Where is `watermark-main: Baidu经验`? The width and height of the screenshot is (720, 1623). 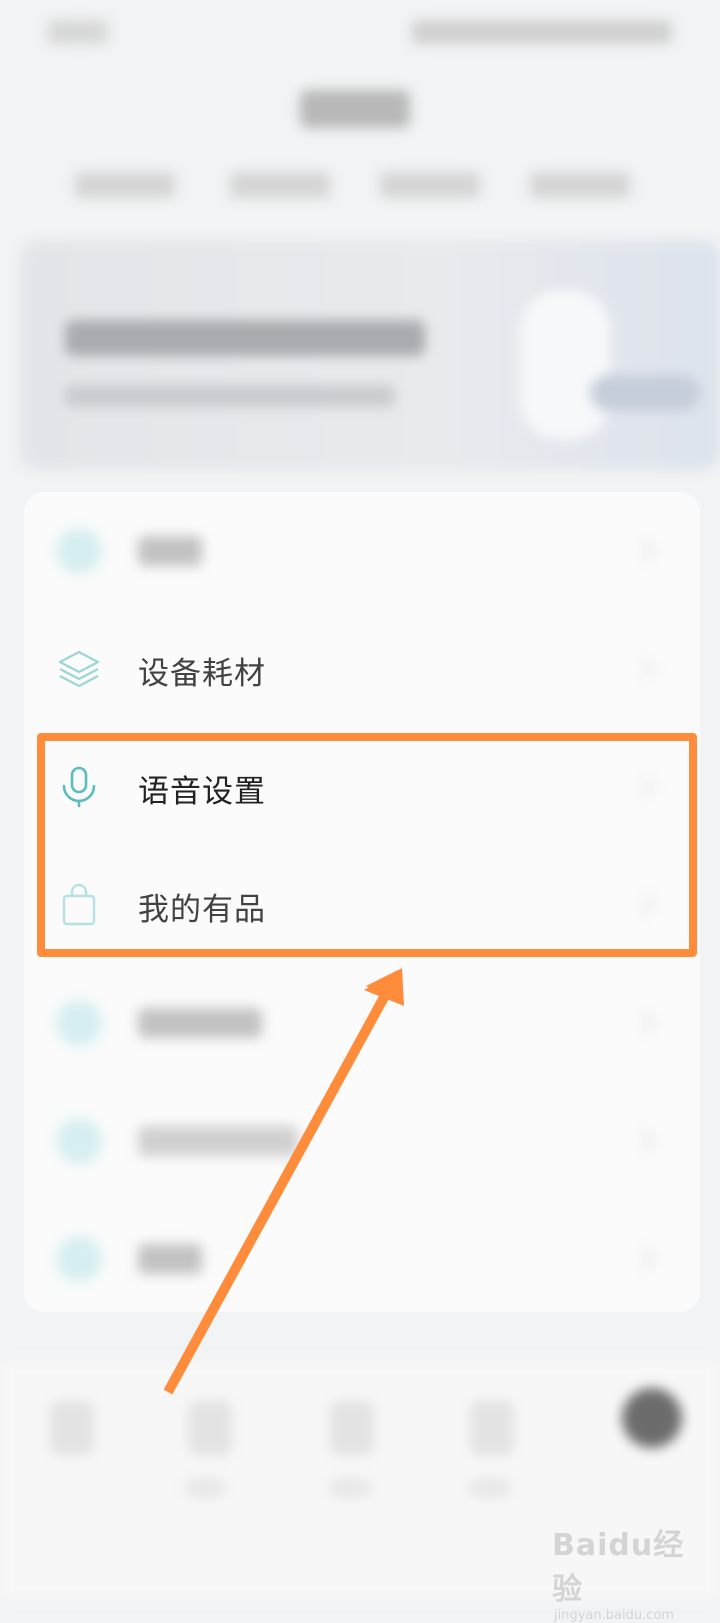
watermark-main: Baidu经验 is located at coordinates (618, 1567).